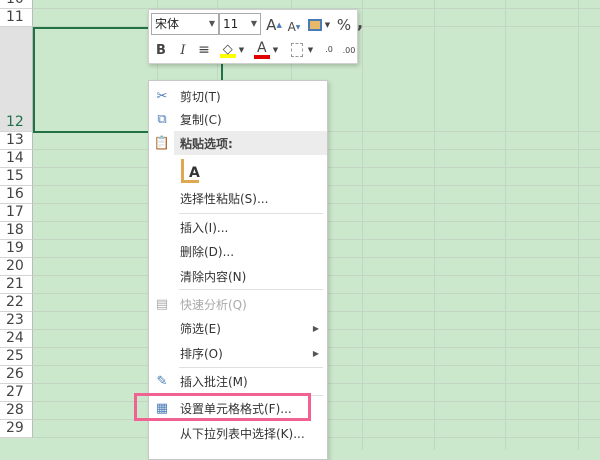 This screenshot has height=460, width=600. Describe the element at coordinates (16, 79) in the screenshot. I see `row-header: 12` at that location.